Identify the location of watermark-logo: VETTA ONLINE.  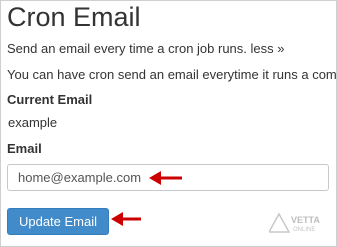
(294, 222).